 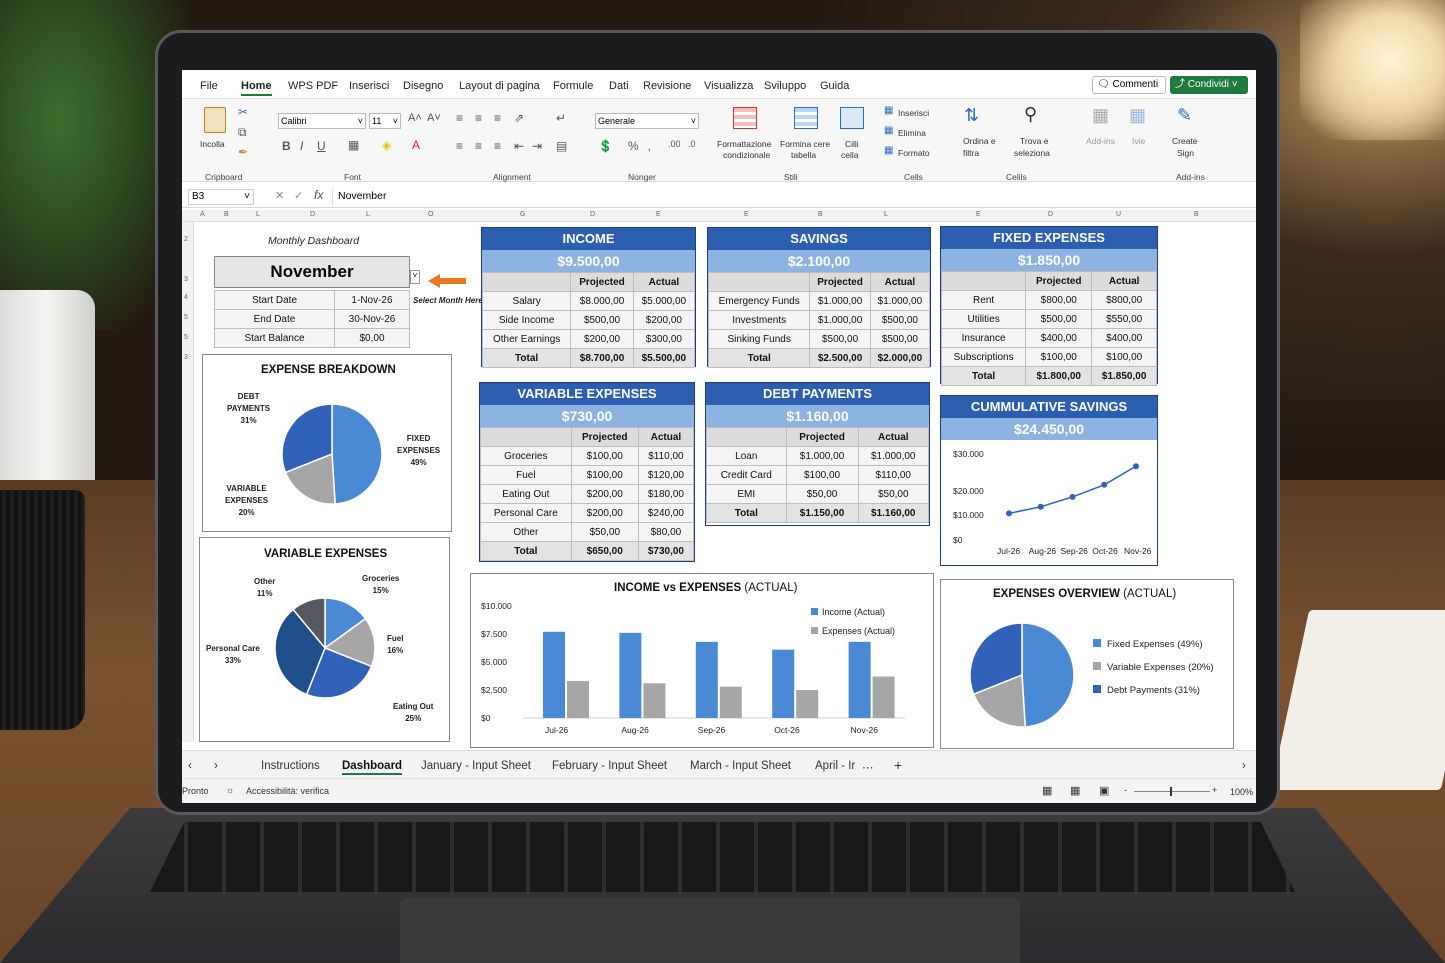 What do you see at coordinates (835, 766) in the screenshot?
I see `tab-april: April - Ir` at bounding box center [835, 766].